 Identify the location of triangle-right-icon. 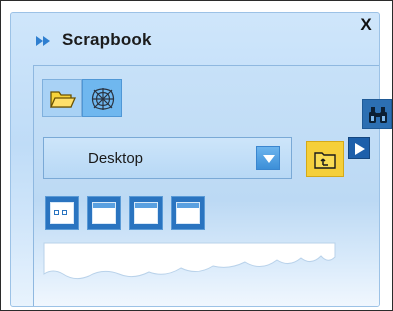
(360, 149).